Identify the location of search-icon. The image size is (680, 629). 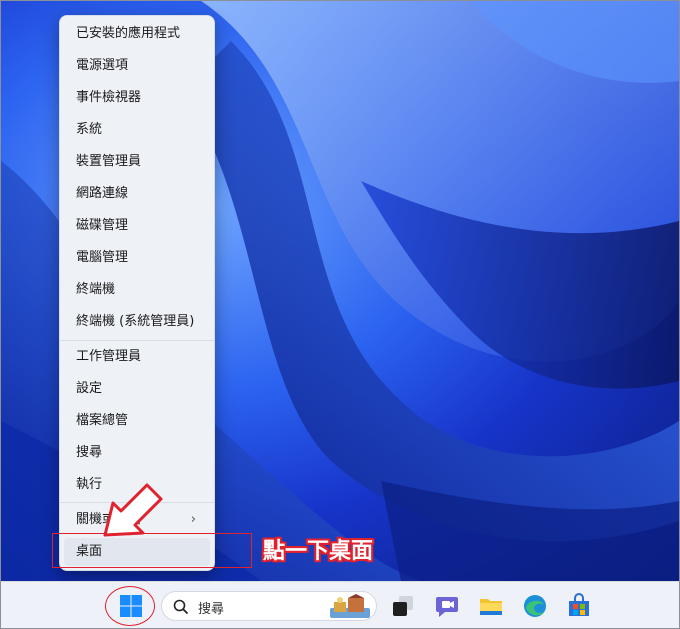
(181, 607).